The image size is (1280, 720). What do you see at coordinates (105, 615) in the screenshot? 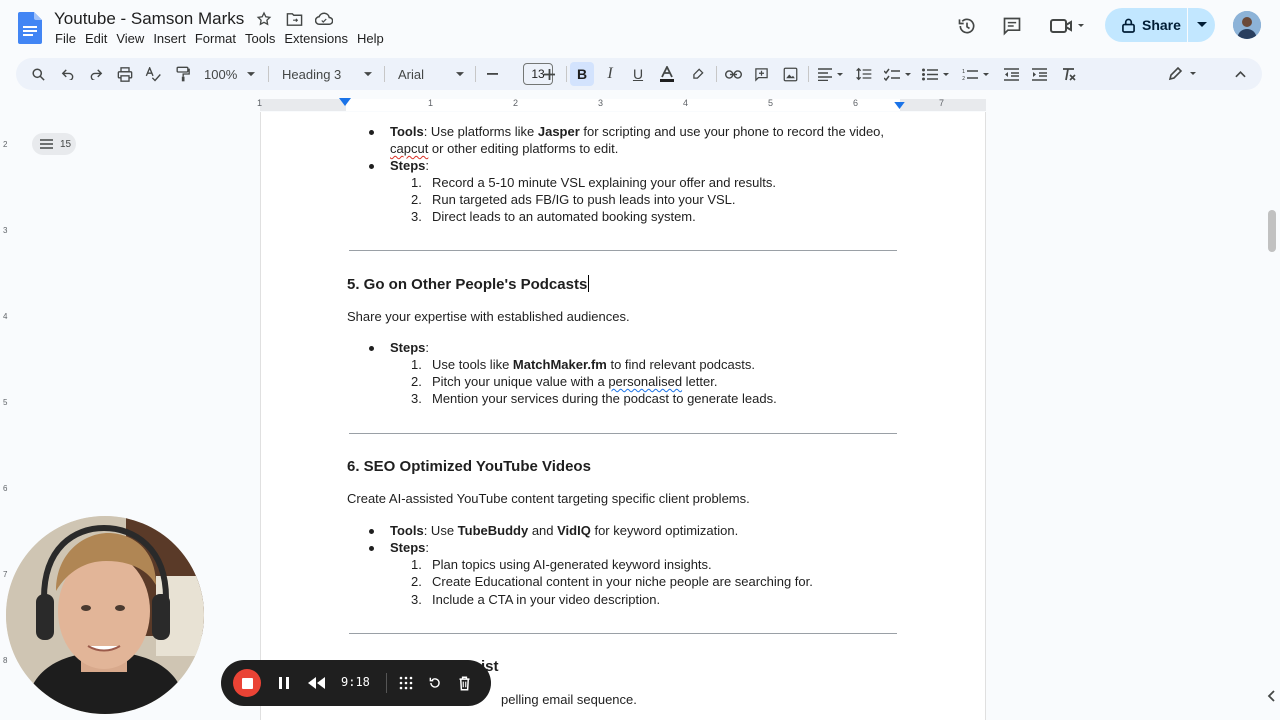
I see `webcam-overlay` at bounding box center [105, 615].